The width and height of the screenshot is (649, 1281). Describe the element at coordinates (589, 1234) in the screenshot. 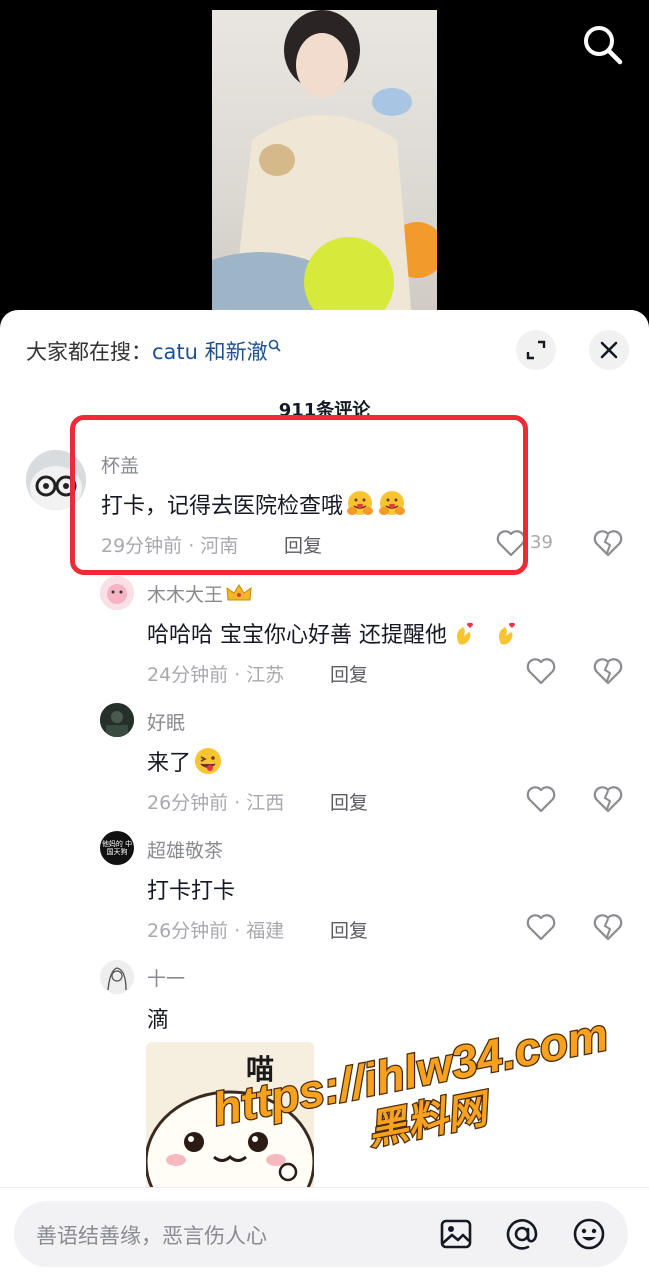

I see `emoji-icon` at that location.